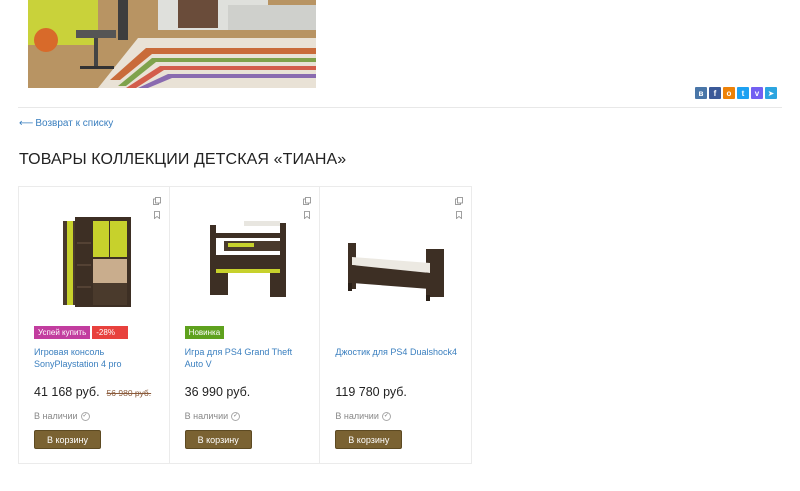 Image resolution: width=800 pixels, height=491 pixels. What do you see at coordinates (394, 268) in the screenshot?
I see `bed-image` at bounding box center [394, 268].